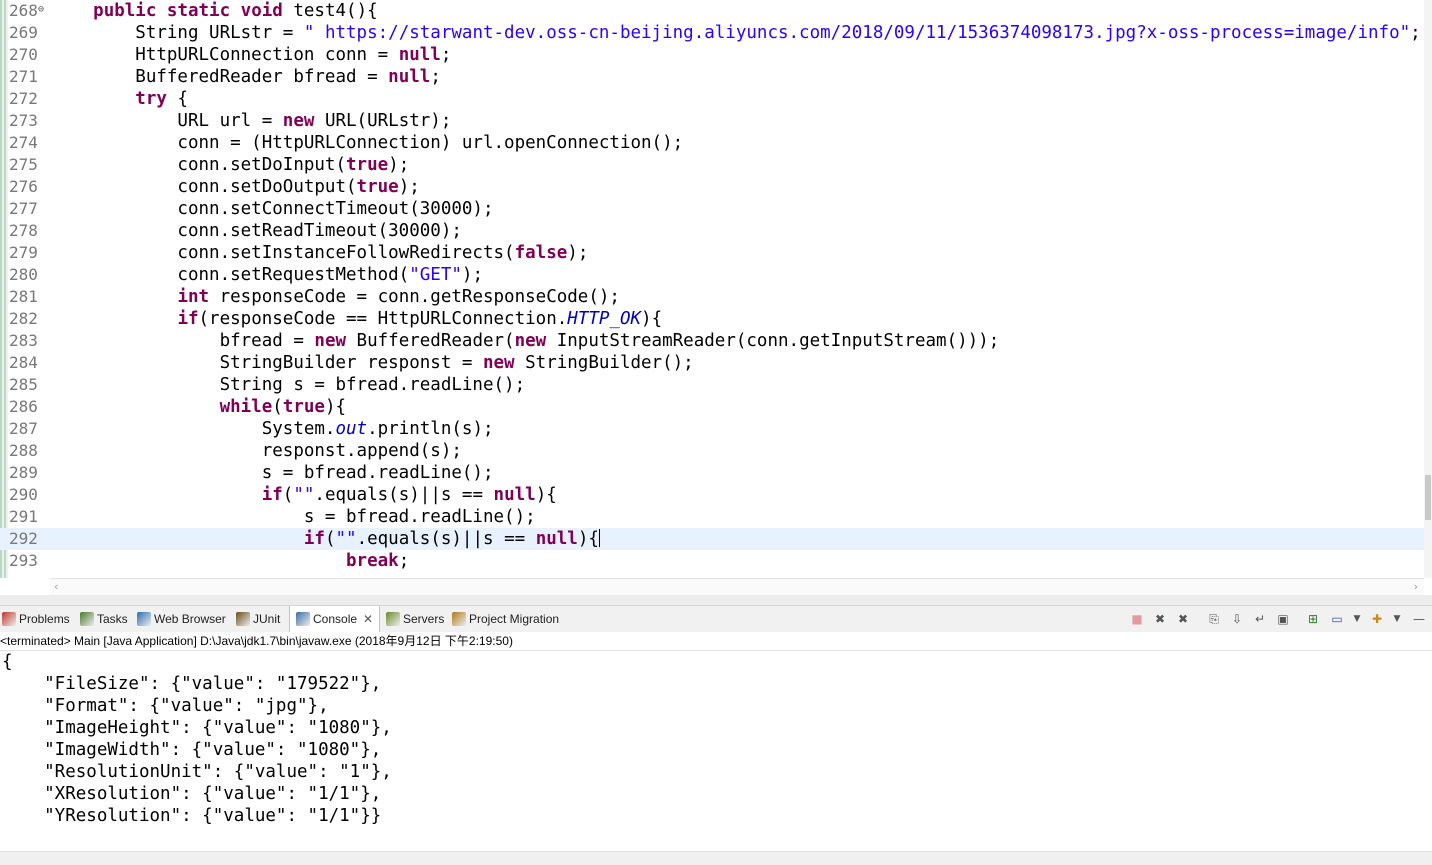 The image size is (1432, 865). I want to click on code-line: 268 ⊖ public static void test4(){, so click(712, 11).